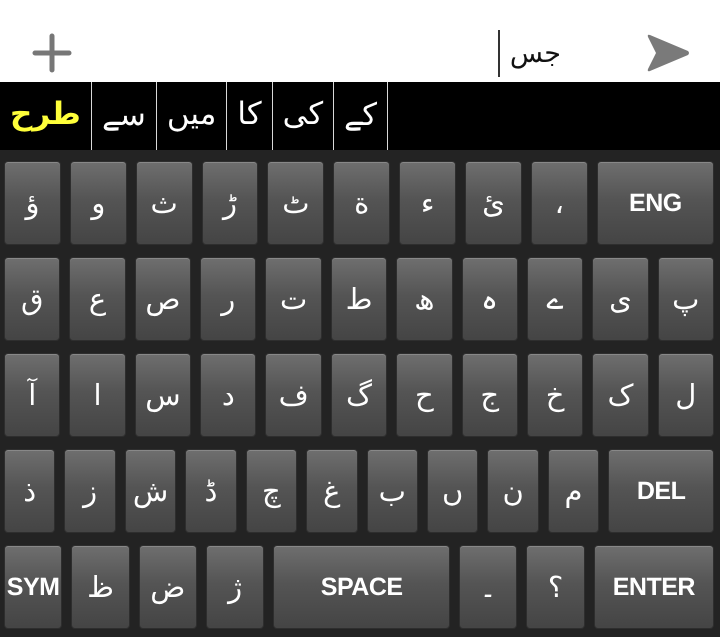 This screenshot has width=720, height=637. Describe the element at coordinates (97, 395) in the screenshot. I see `letter-key: ا` at that location.